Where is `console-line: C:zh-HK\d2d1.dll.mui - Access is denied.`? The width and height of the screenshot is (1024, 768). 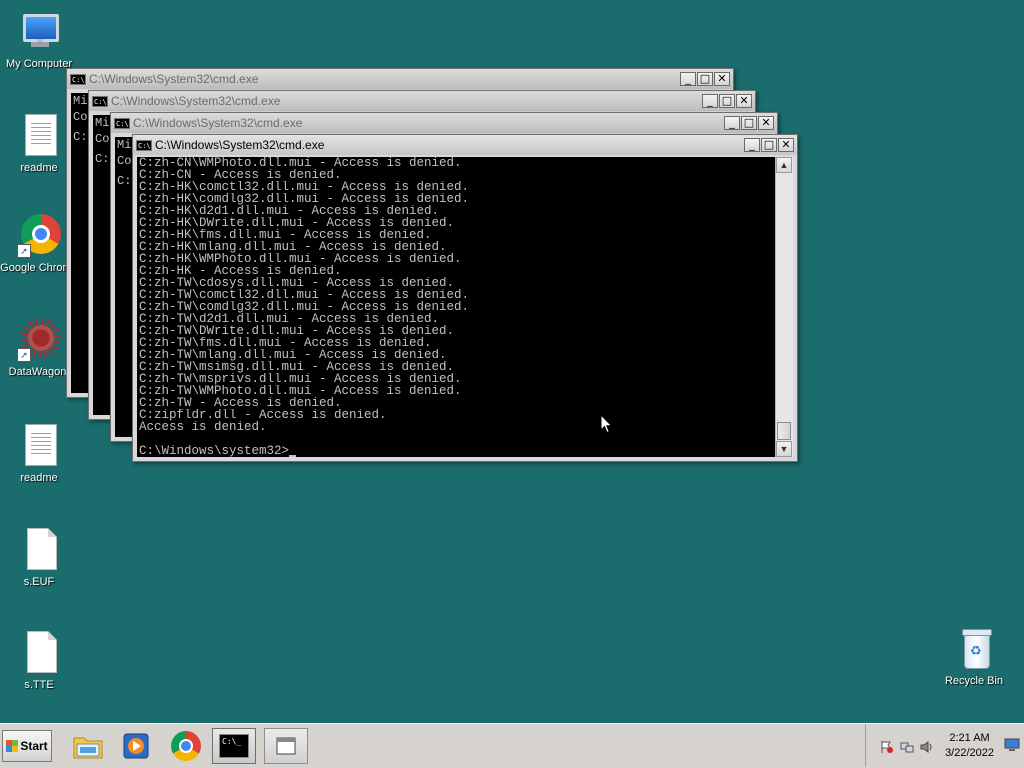
console-line: C:zh-HK\d2d1.dll.mui - Access is denied. is located at coordinates (289, 211).